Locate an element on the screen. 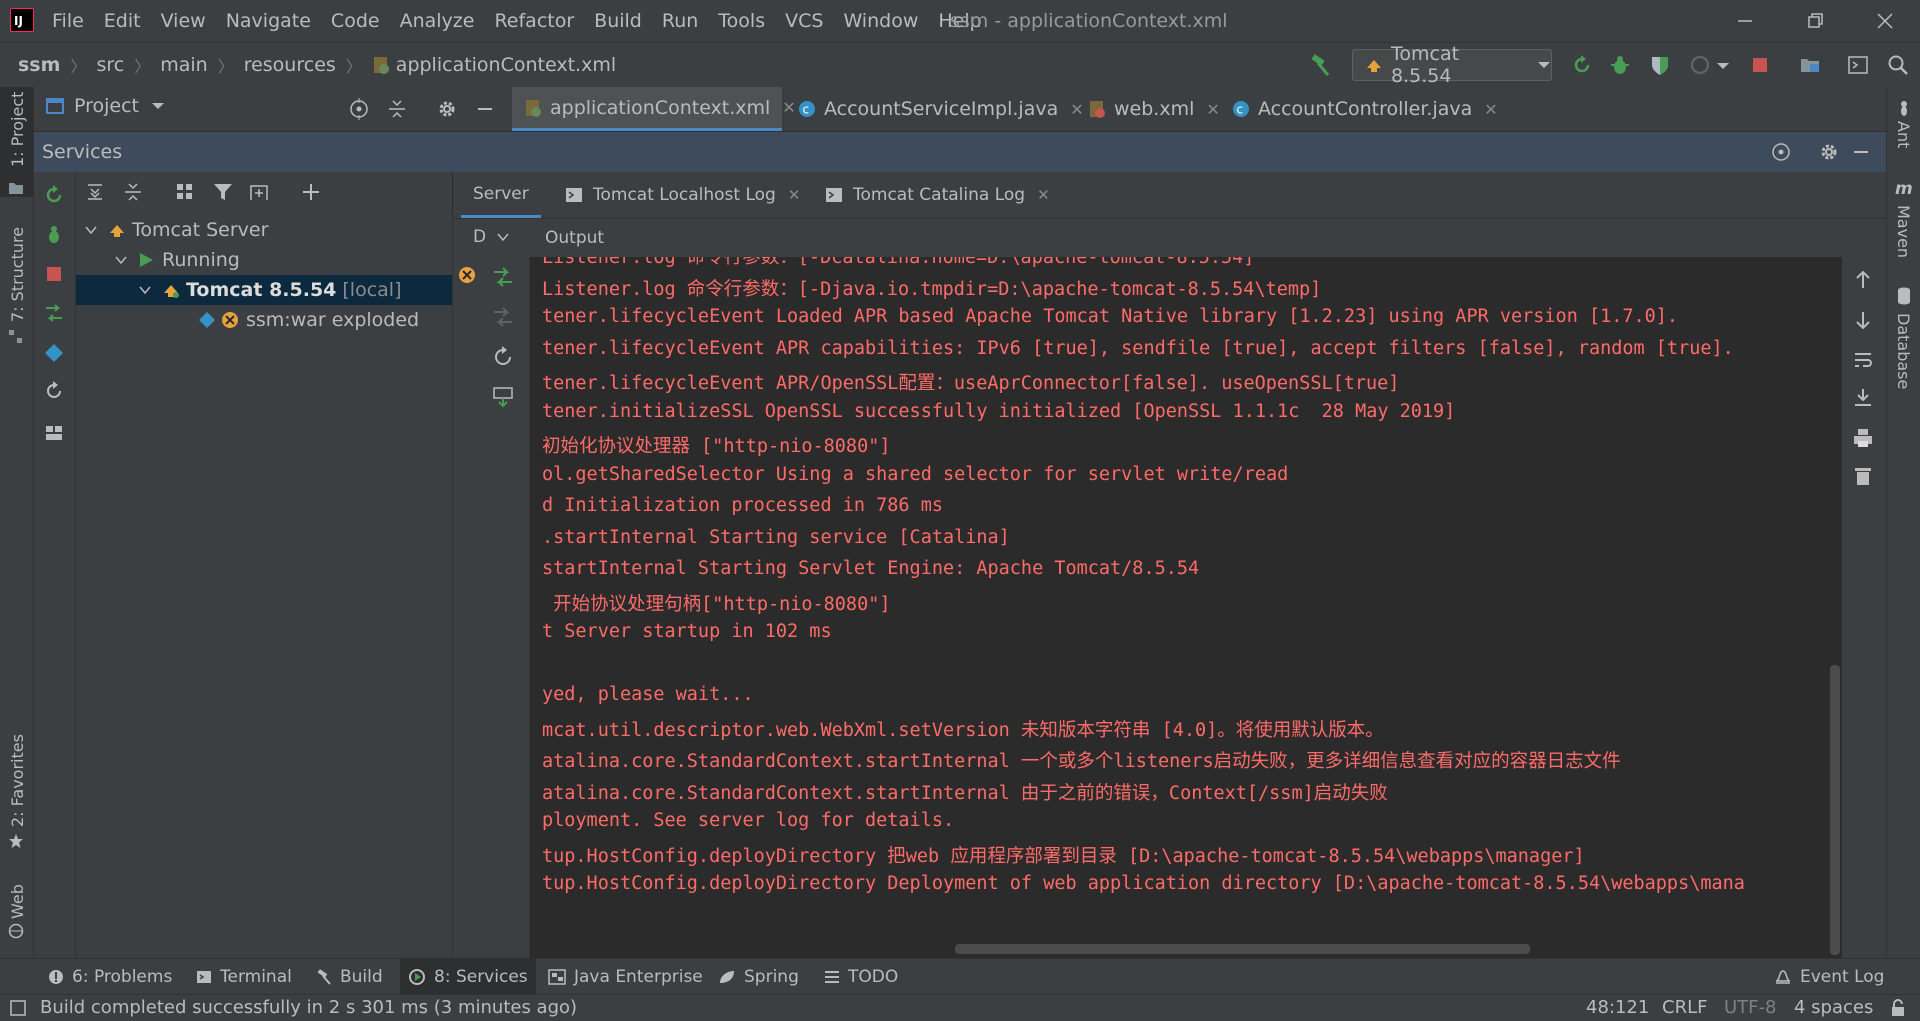 The width and height of the screenshot is (1920, 1021). vertical-scrollbar is located at coordinates (1835, 810).